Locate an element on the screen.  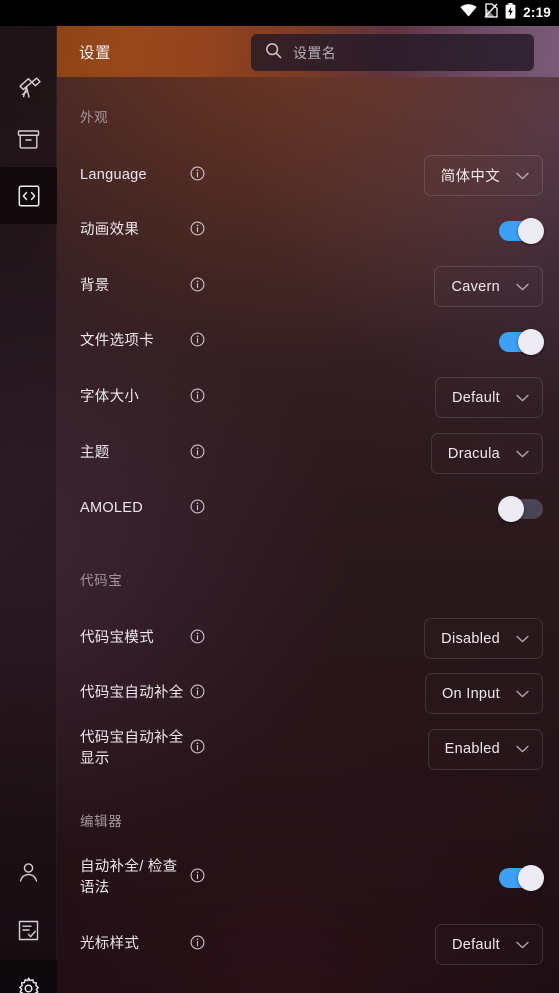
setting-control: Cavern is located at coordinates (488, 286).